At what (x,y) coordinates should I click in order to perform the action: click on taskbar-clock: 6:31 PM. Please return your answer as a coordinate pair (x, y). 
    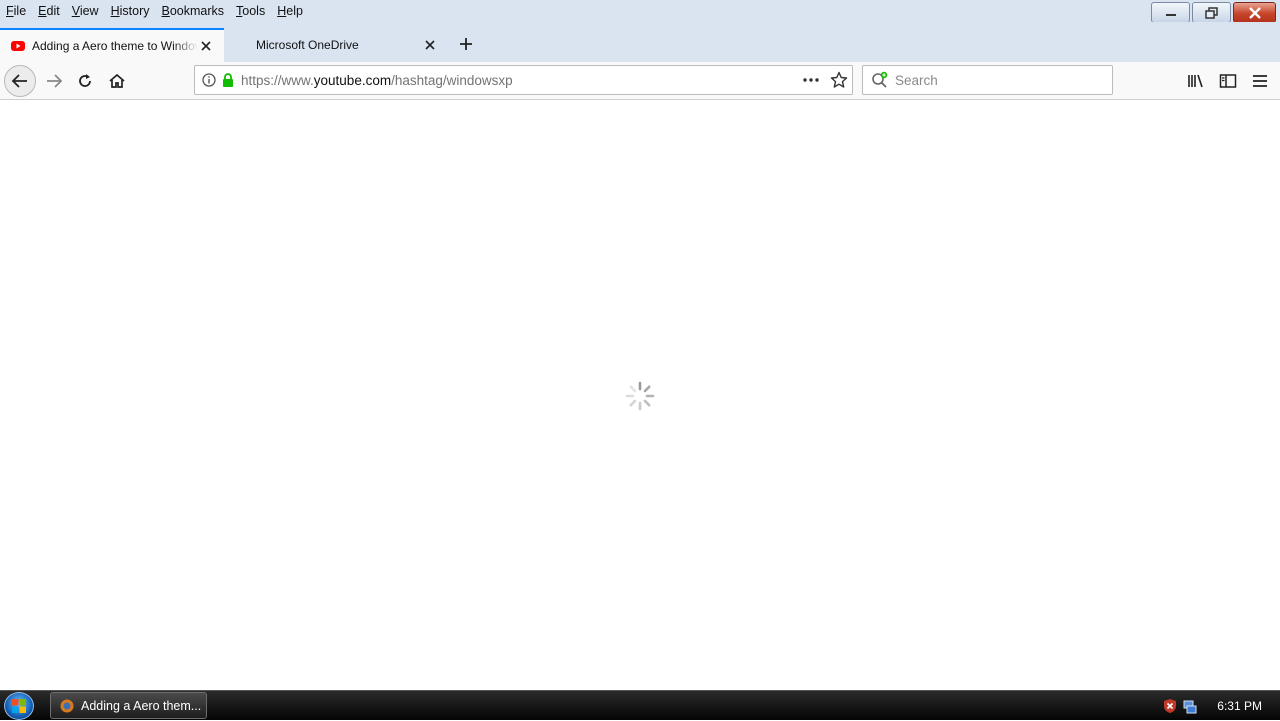
    Looking at the image, I should click on (1239, 706).